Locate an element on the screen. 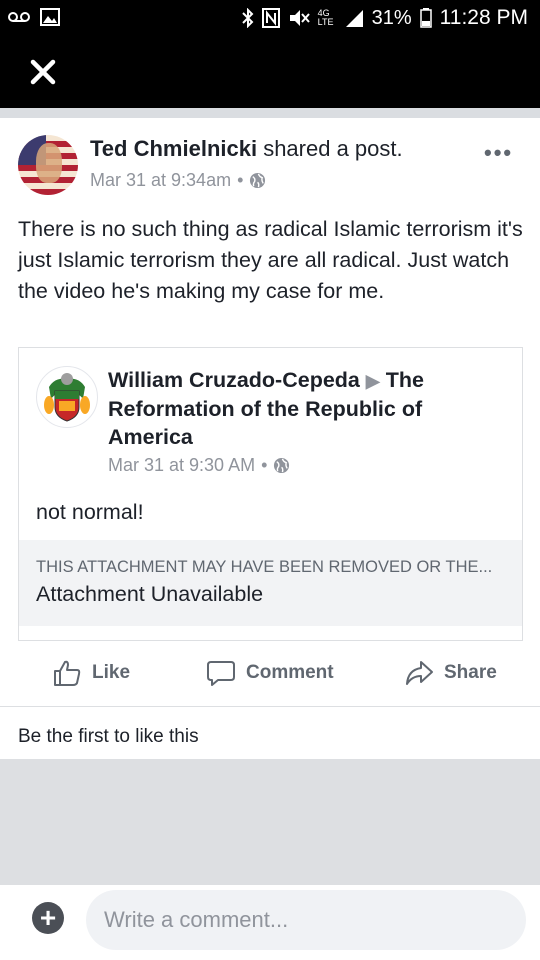 The image size is (540, 960). nfc-icon is located at coordinates (270, 18).